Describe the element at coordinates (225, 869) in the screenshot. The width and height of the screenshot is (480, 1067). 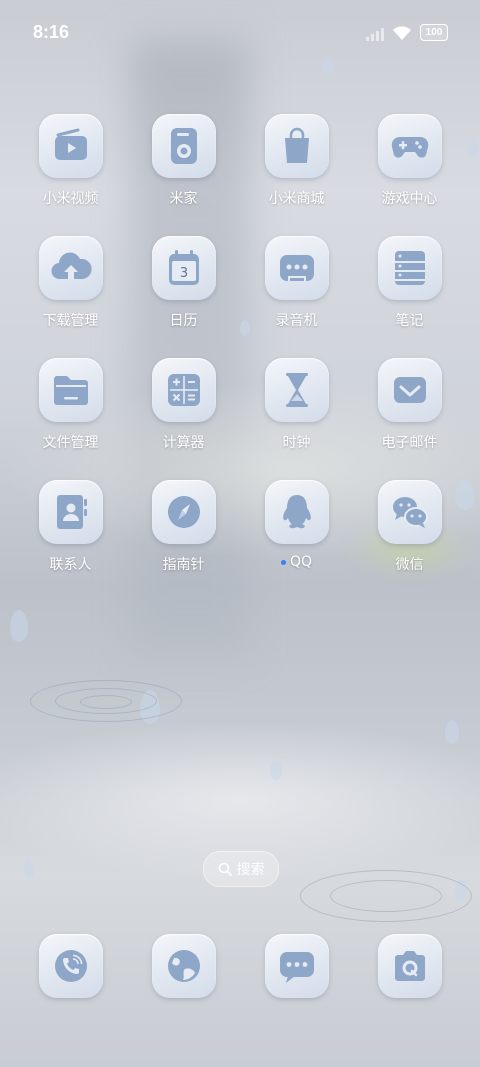
I see `search-icon` at that location.